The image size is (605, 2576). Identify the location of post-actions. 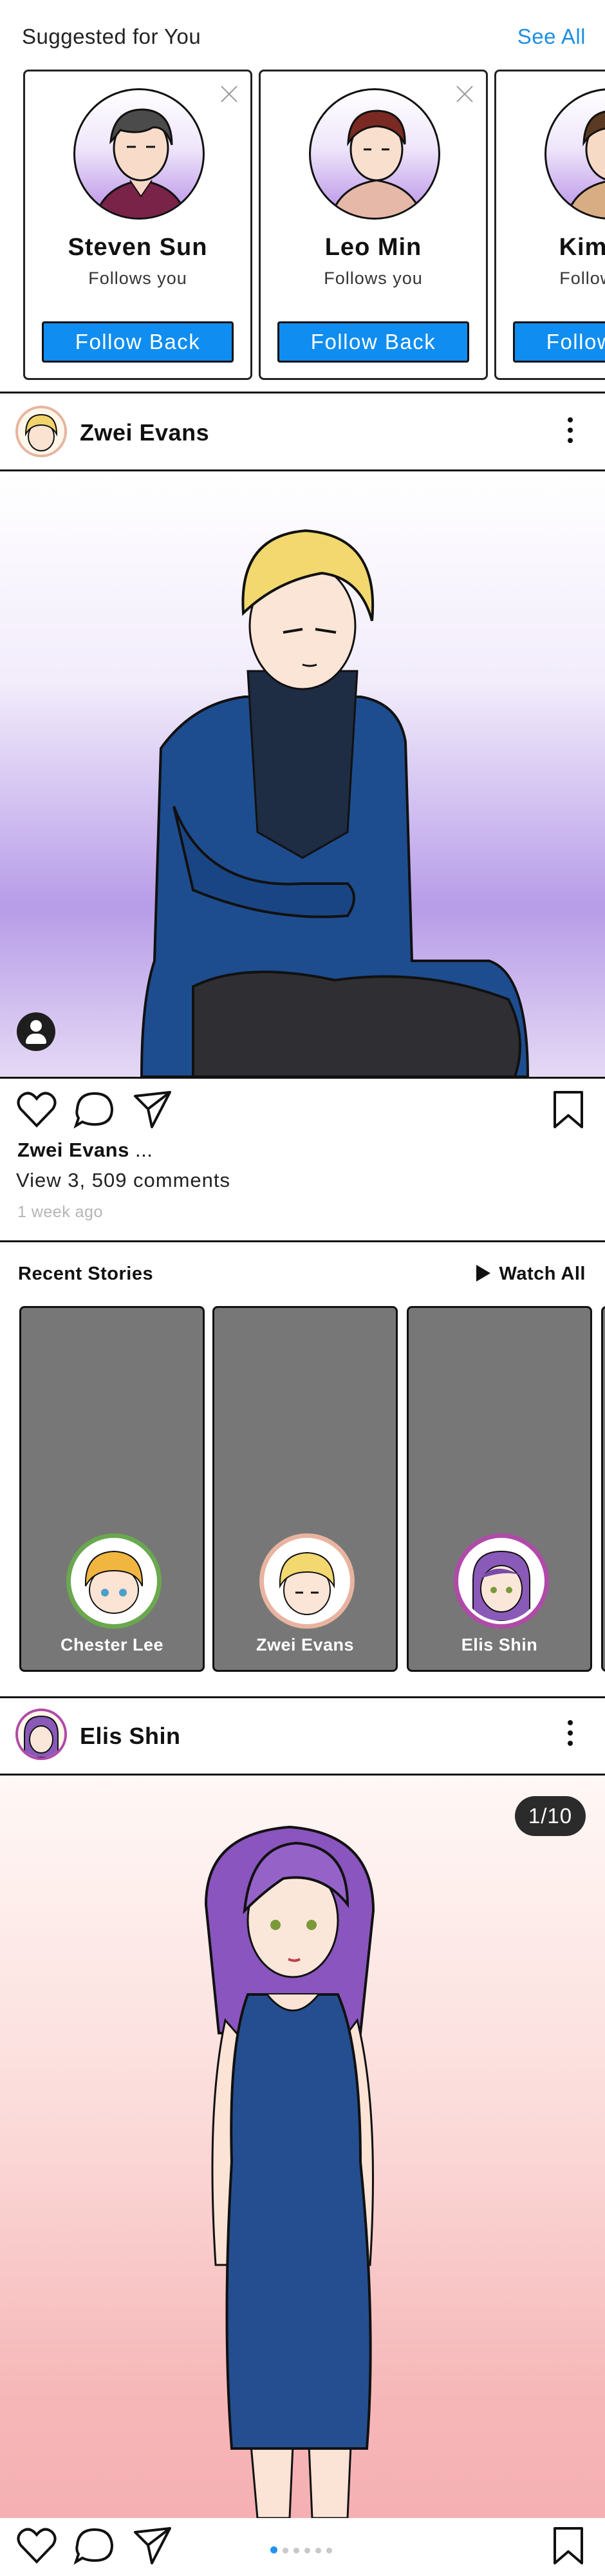
(302, 1116).